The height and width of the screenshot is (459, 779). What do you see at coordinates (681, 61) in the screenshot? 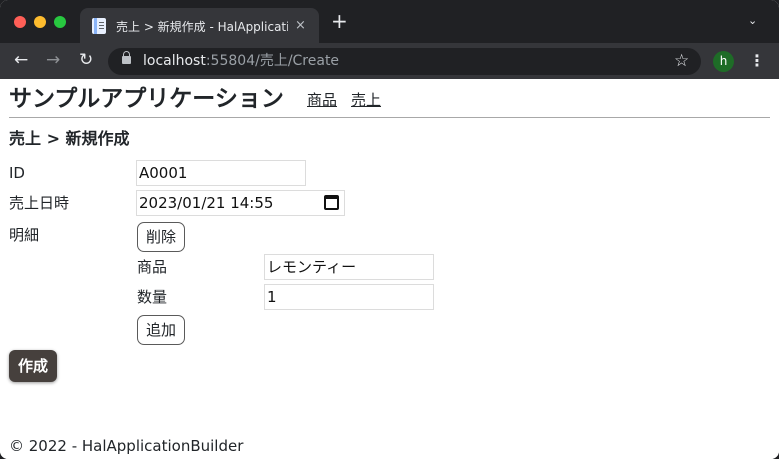
I see `bookmark-star-icon: ☆` at bounding box center [681, 61].